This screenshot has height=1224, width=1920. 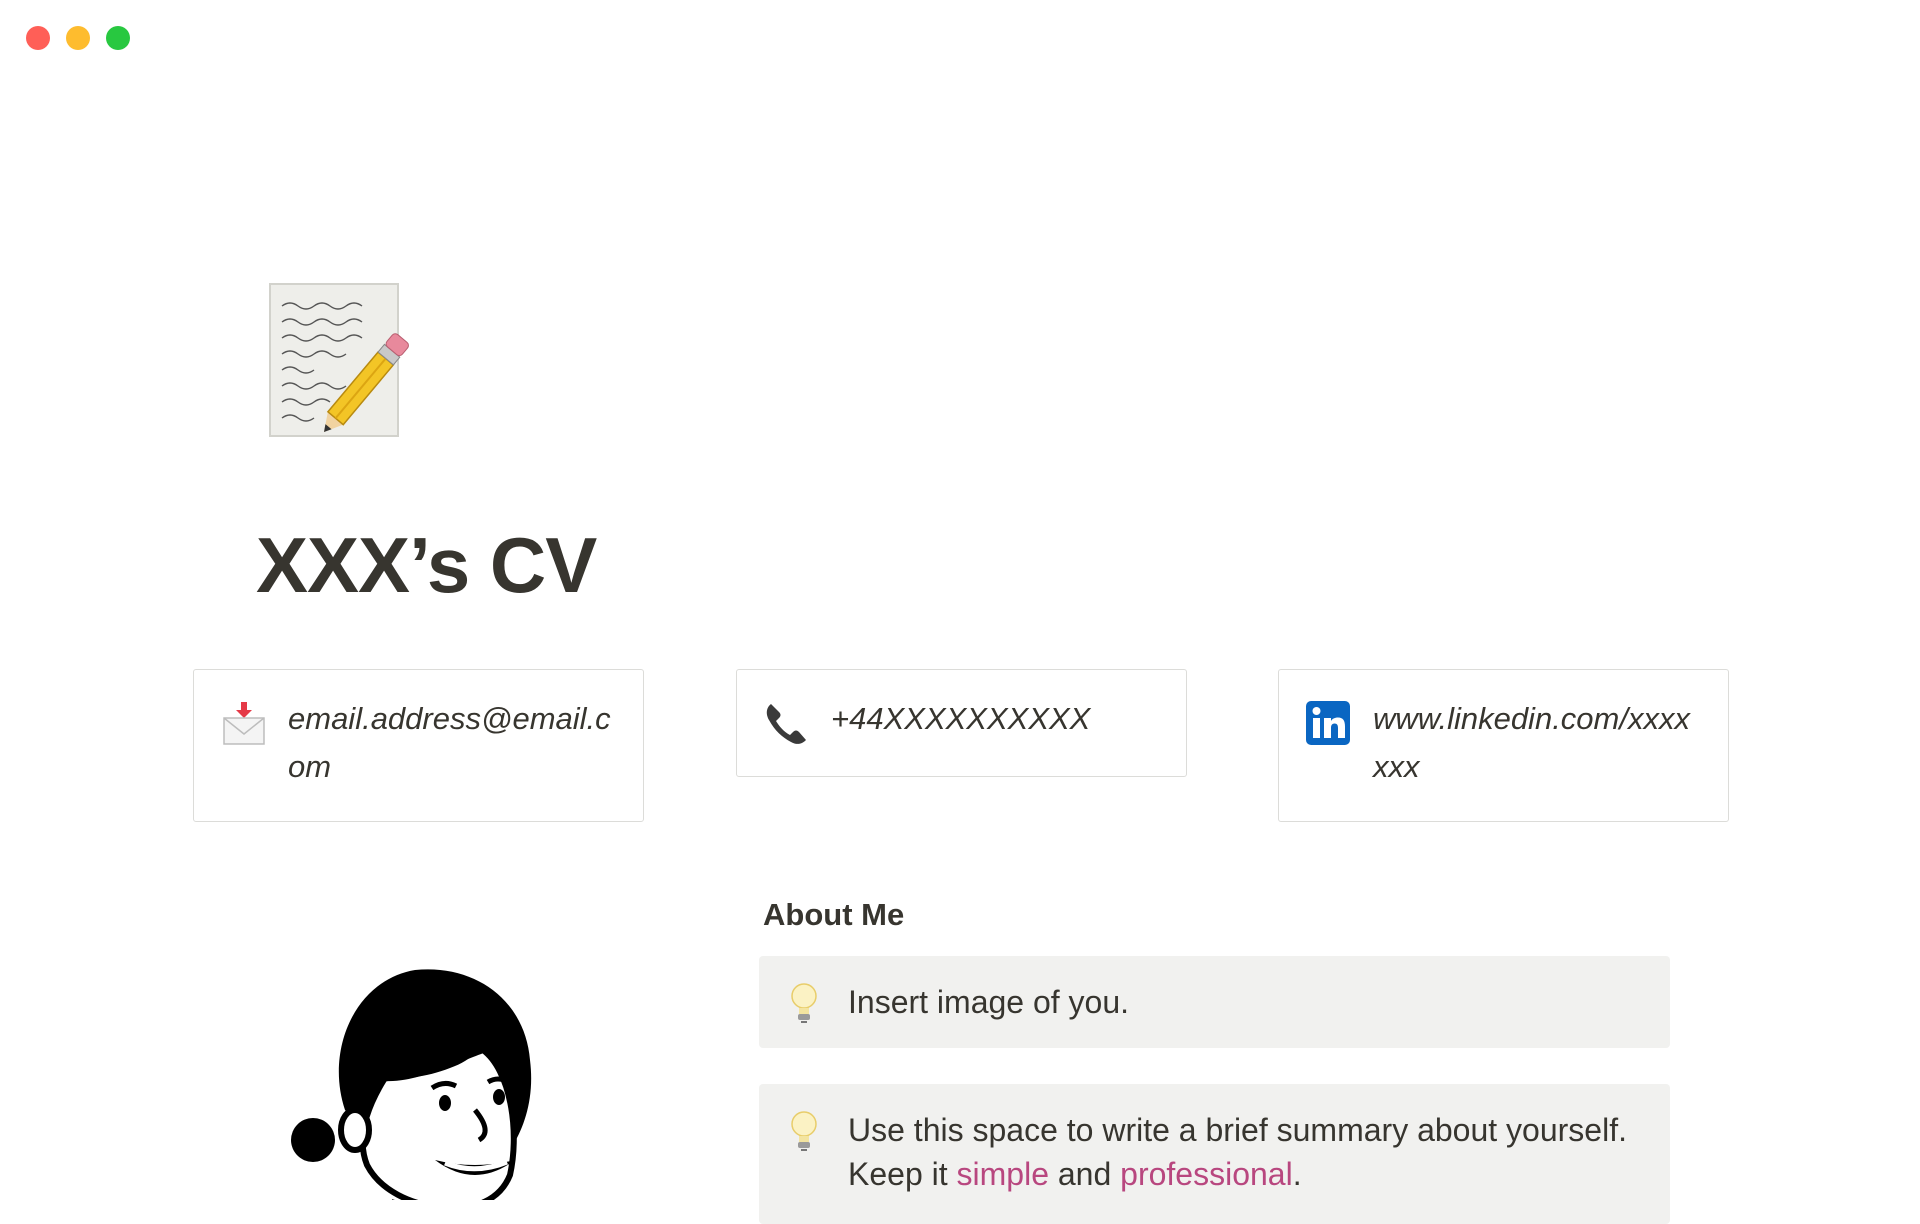 What do you see at coordinates (426, 565) in the screenshot?
I see `page-title: XXX’s CV` at bounding box center [426, 565].